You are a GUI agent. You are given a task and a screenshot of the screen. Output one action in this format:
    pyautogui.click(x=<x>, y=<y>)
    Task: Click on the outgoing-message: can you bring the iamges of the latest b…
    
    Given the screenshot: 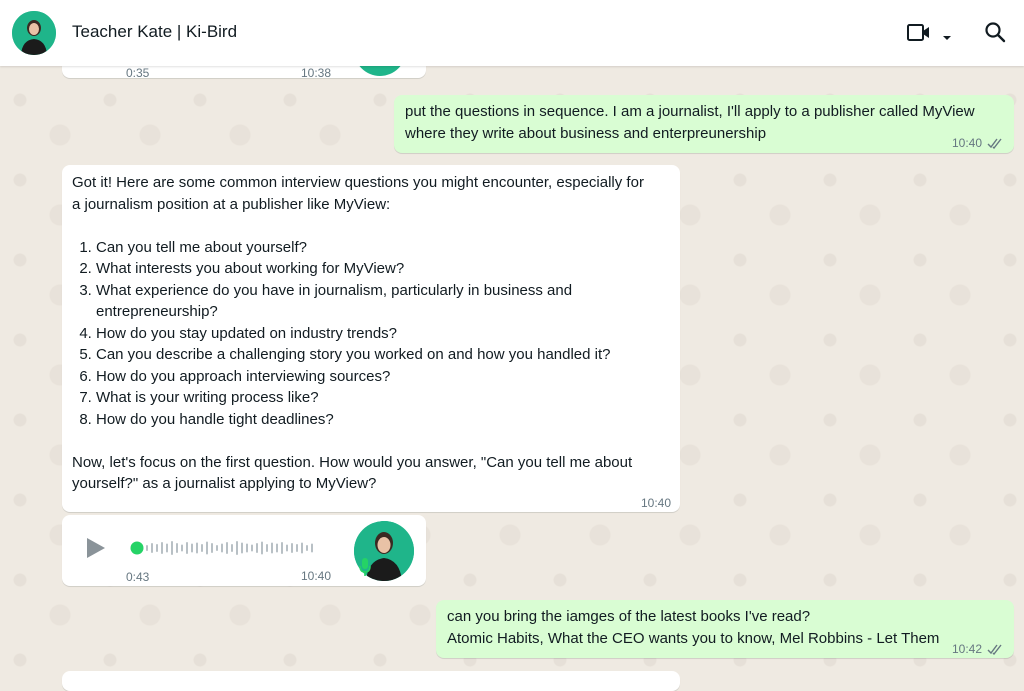 What is the action you would take?
    pyautogui.click(x=725, y=629)
    